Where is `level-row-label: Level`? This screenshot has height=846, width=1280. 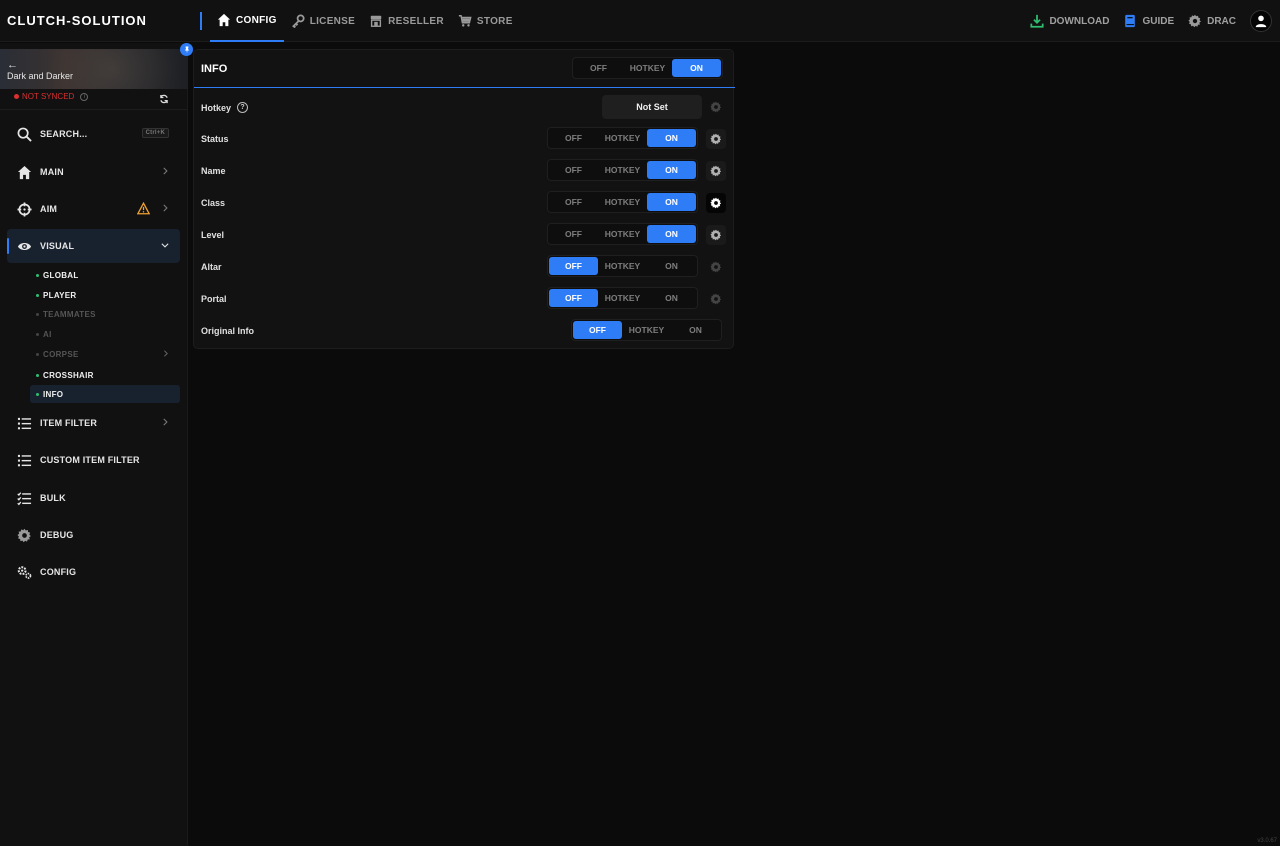 level-row-label: Level is located at coordinates (213, 235).